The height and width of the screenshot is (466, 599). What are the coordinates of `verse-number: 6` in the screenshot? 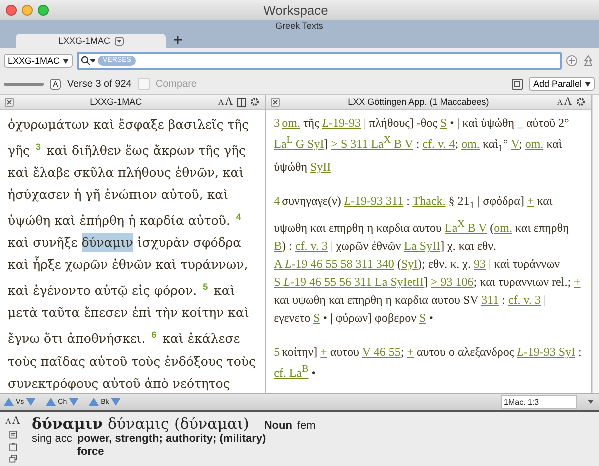 It's located at (154, 335).